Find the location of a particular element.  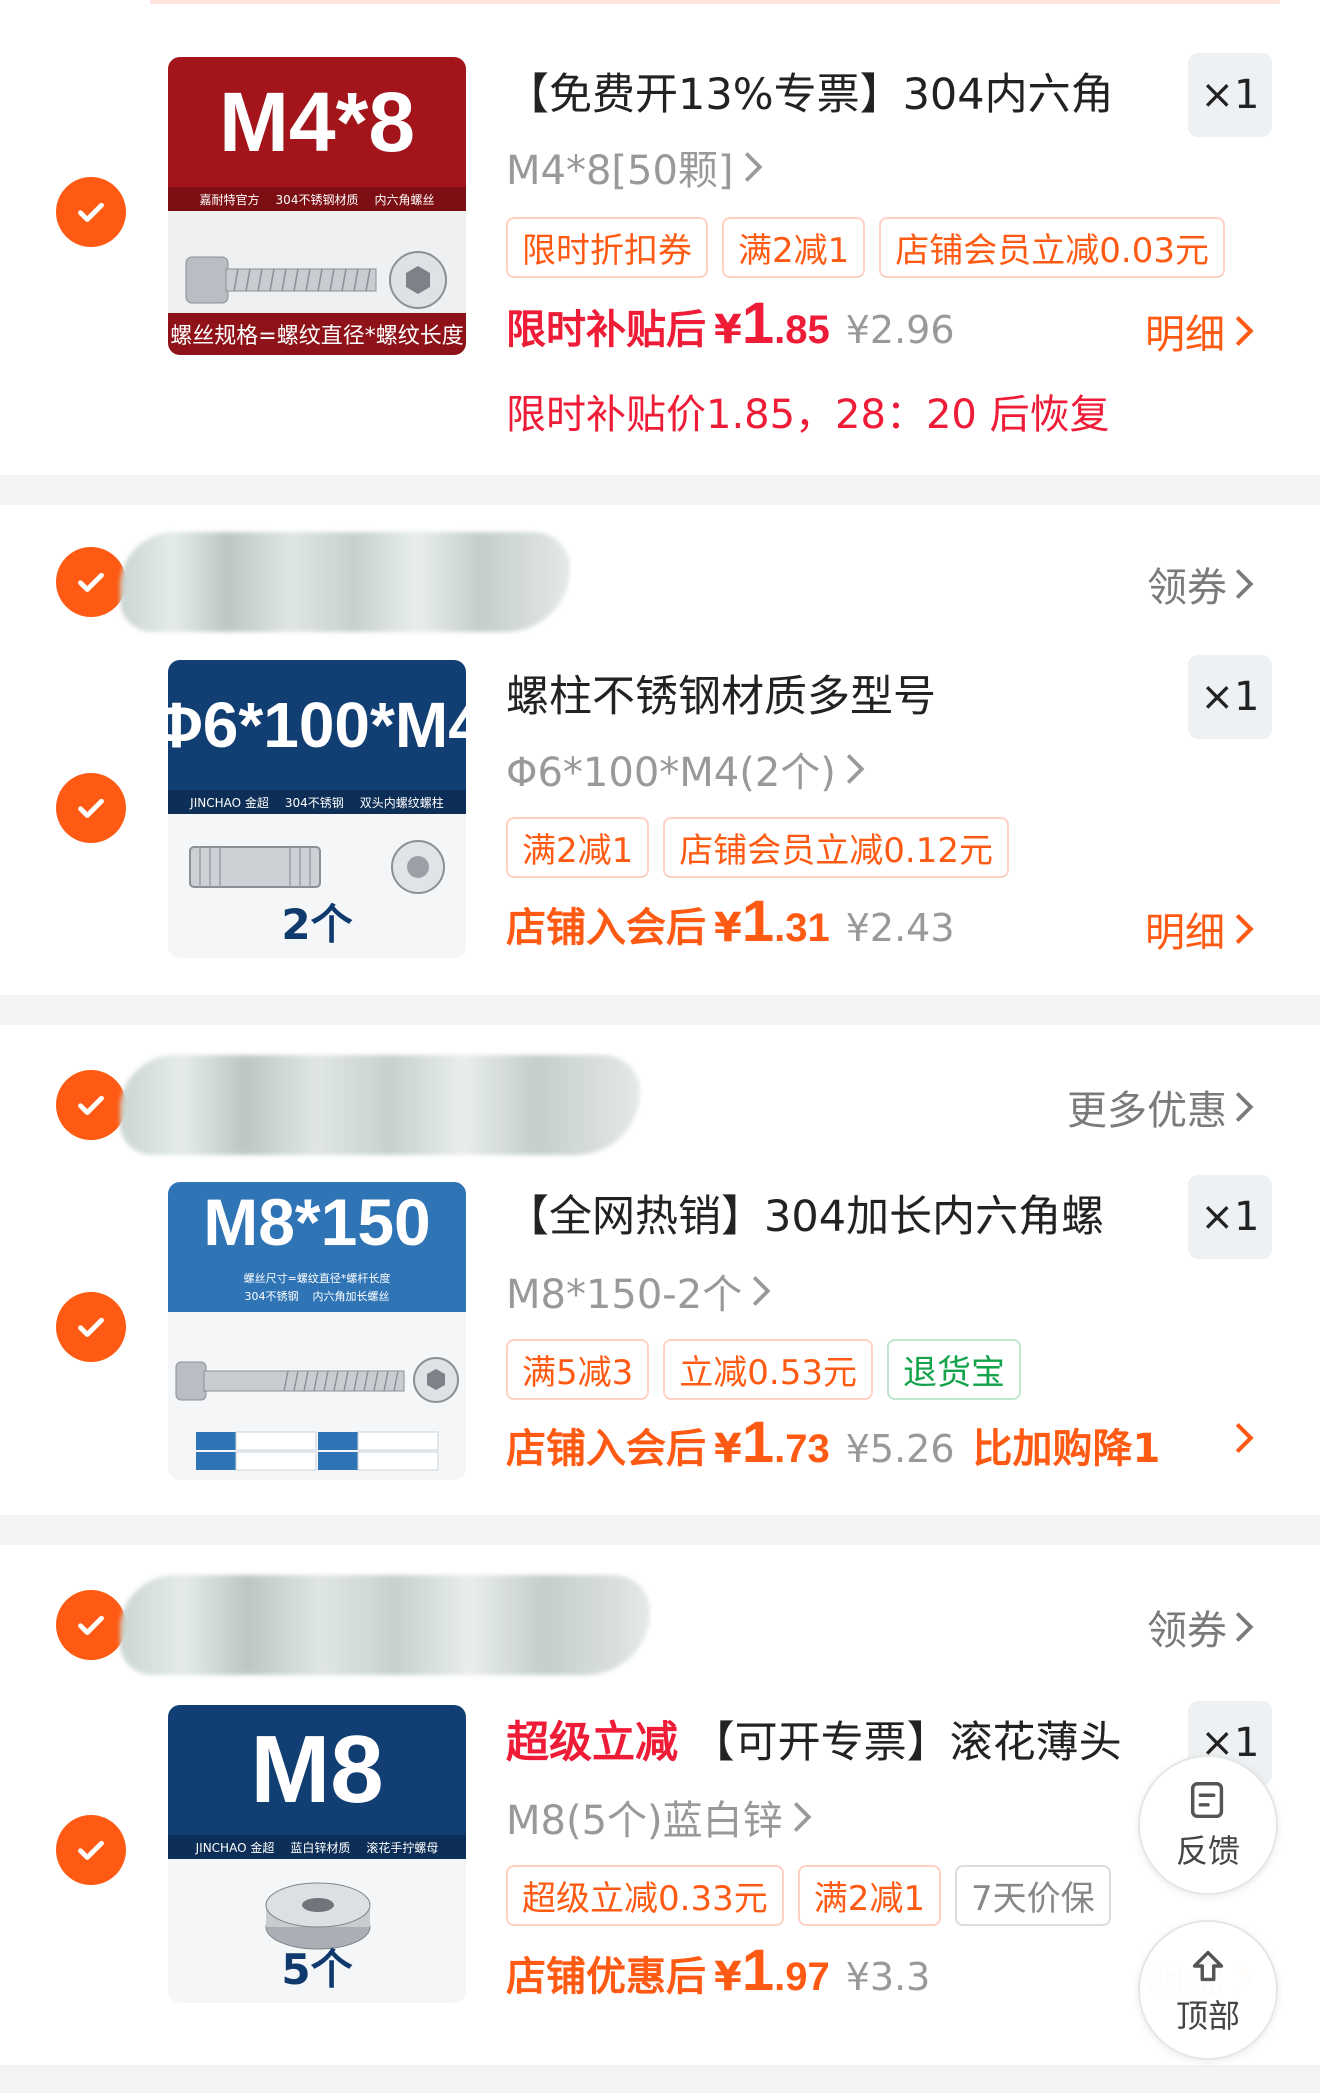

promo-tag: 满5减3 is located at coordinates (578, 1369).